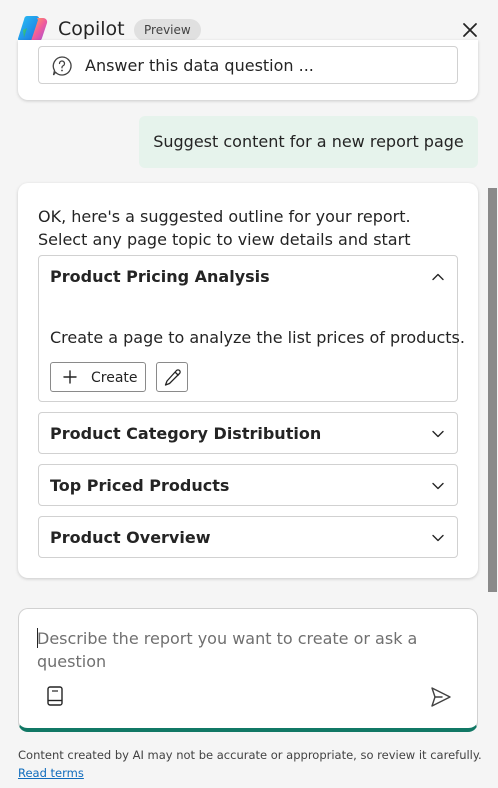 This screenshot has width=498, height=788. I want to click on pencil-icon, so click(172, 377).